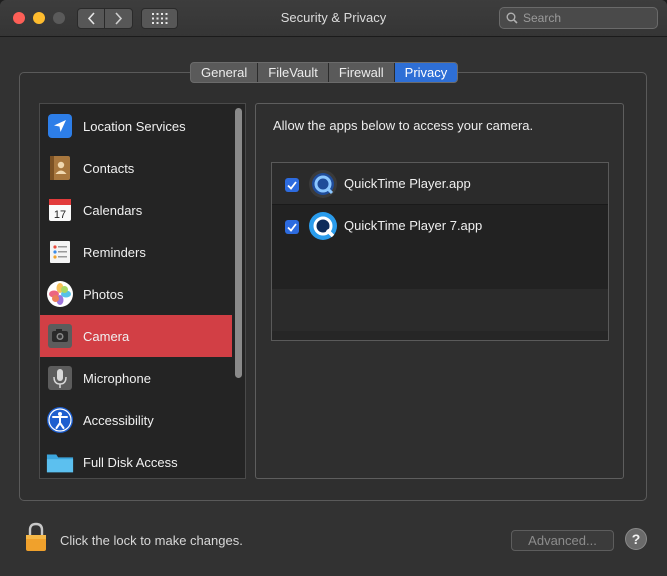  Describe the element at coordinates (136, 168) in the screenshot. I see `sidebar-item-contacts: Contacts` at that location.